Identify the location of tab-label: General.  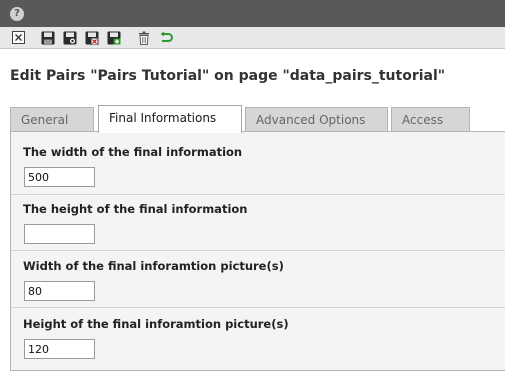
(45, 120).